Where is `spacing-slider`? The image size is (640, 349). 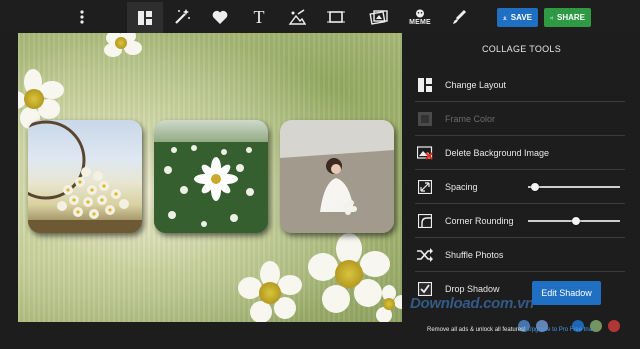 spacing-slider is located at coordinates (574, 187).